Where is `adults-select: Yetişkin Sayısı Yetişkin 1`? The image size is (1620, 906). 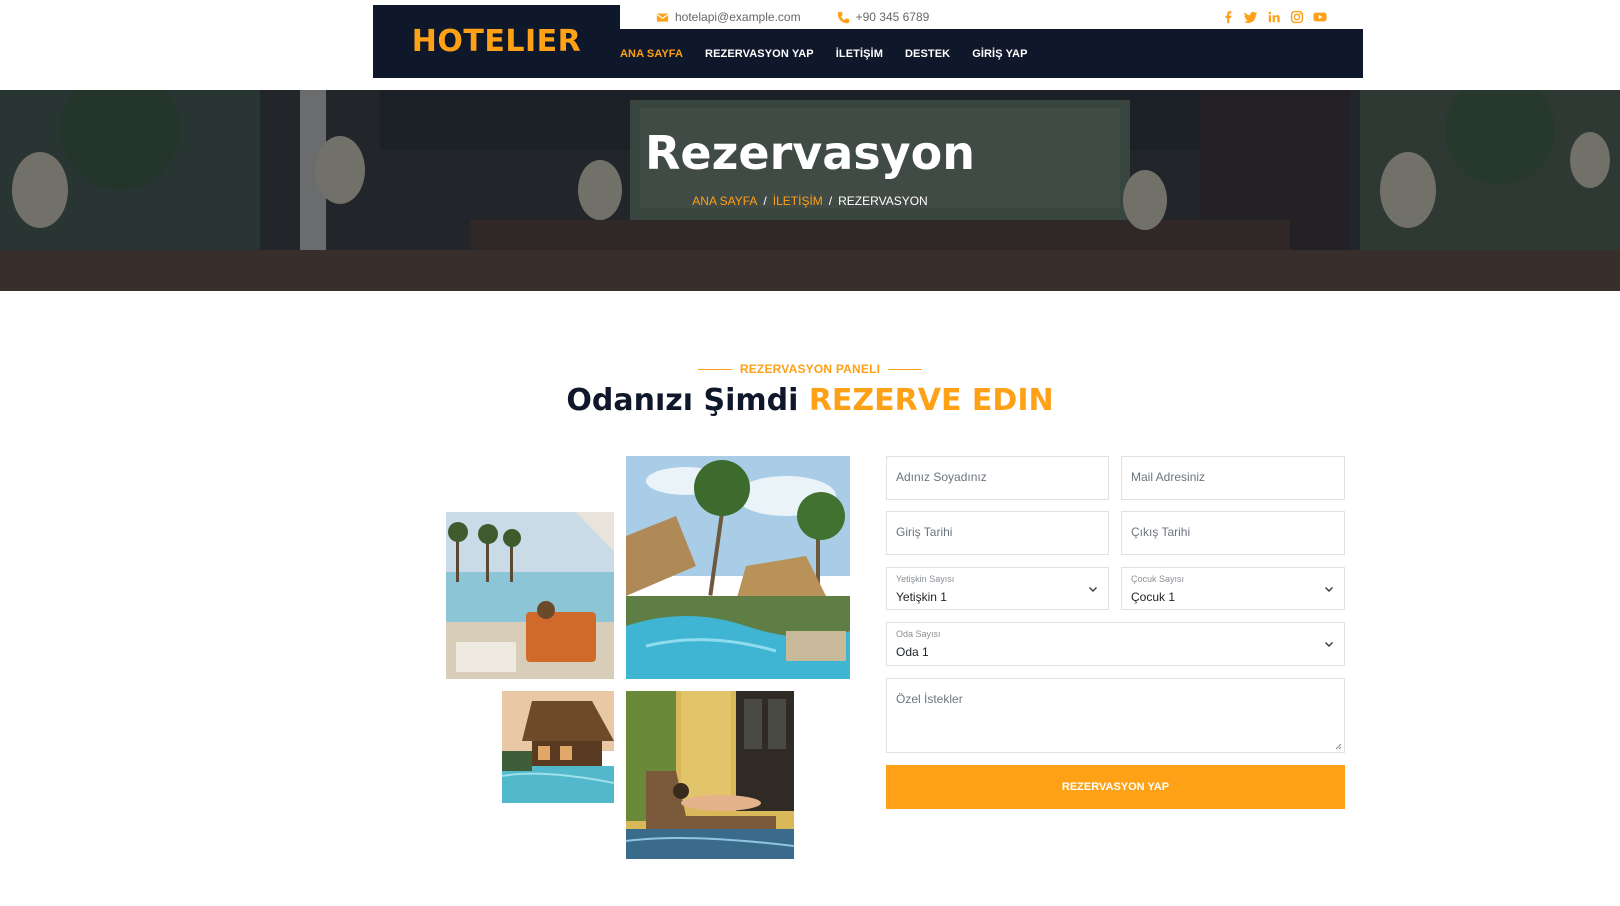 adults-select: Yetişkin Sayısı Yetişkin 1 is located at coordinates (997, 588).